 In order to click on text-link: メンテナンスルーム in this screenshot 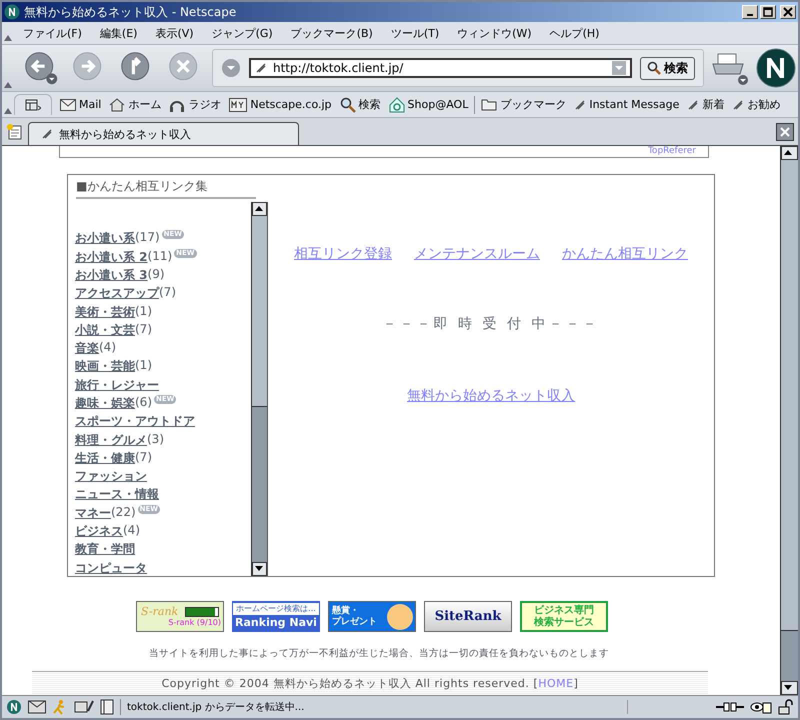, I will do `click(477, 254)`.